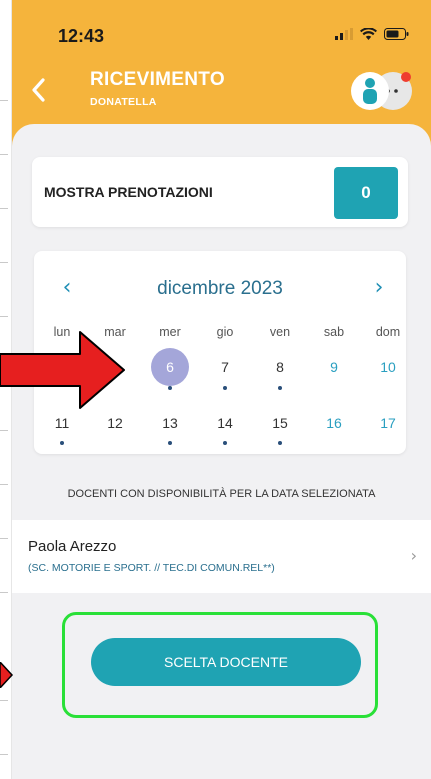 The width and height of the screenshot is (431, 779). Describe the element at coordinates (62, 370) in the screenshot. I see `annotation-arrow-icon` at that location.